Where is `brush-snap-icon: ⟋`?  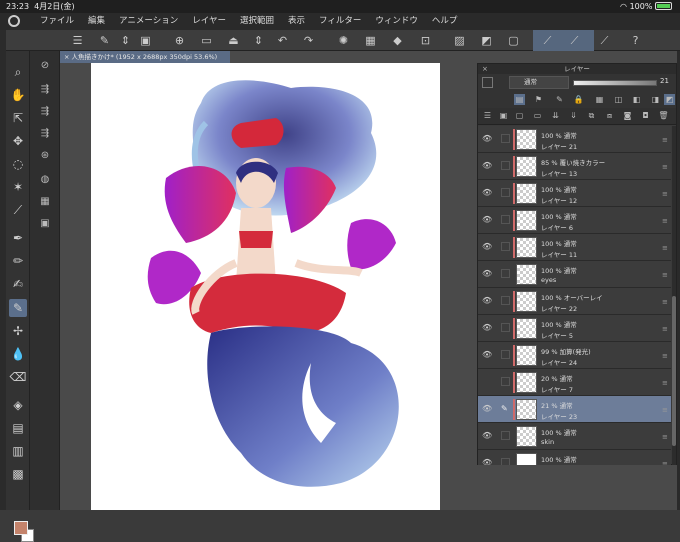 brush-snap-icon: ⟋ is located at coordinates (574, 40).